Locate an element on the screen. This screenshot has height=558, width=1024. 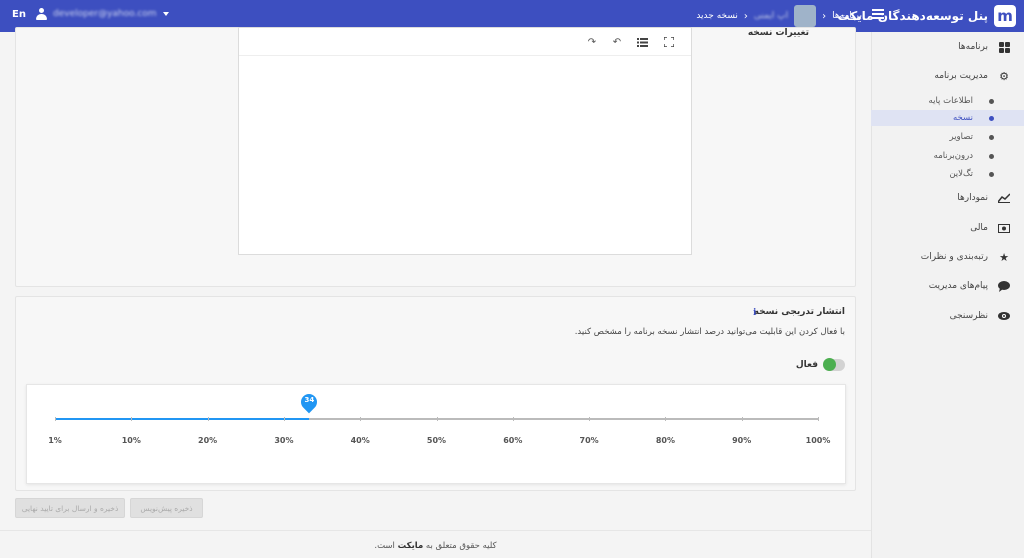
user-menu: developer@yahoo.com is located at coordinates (102, 14).